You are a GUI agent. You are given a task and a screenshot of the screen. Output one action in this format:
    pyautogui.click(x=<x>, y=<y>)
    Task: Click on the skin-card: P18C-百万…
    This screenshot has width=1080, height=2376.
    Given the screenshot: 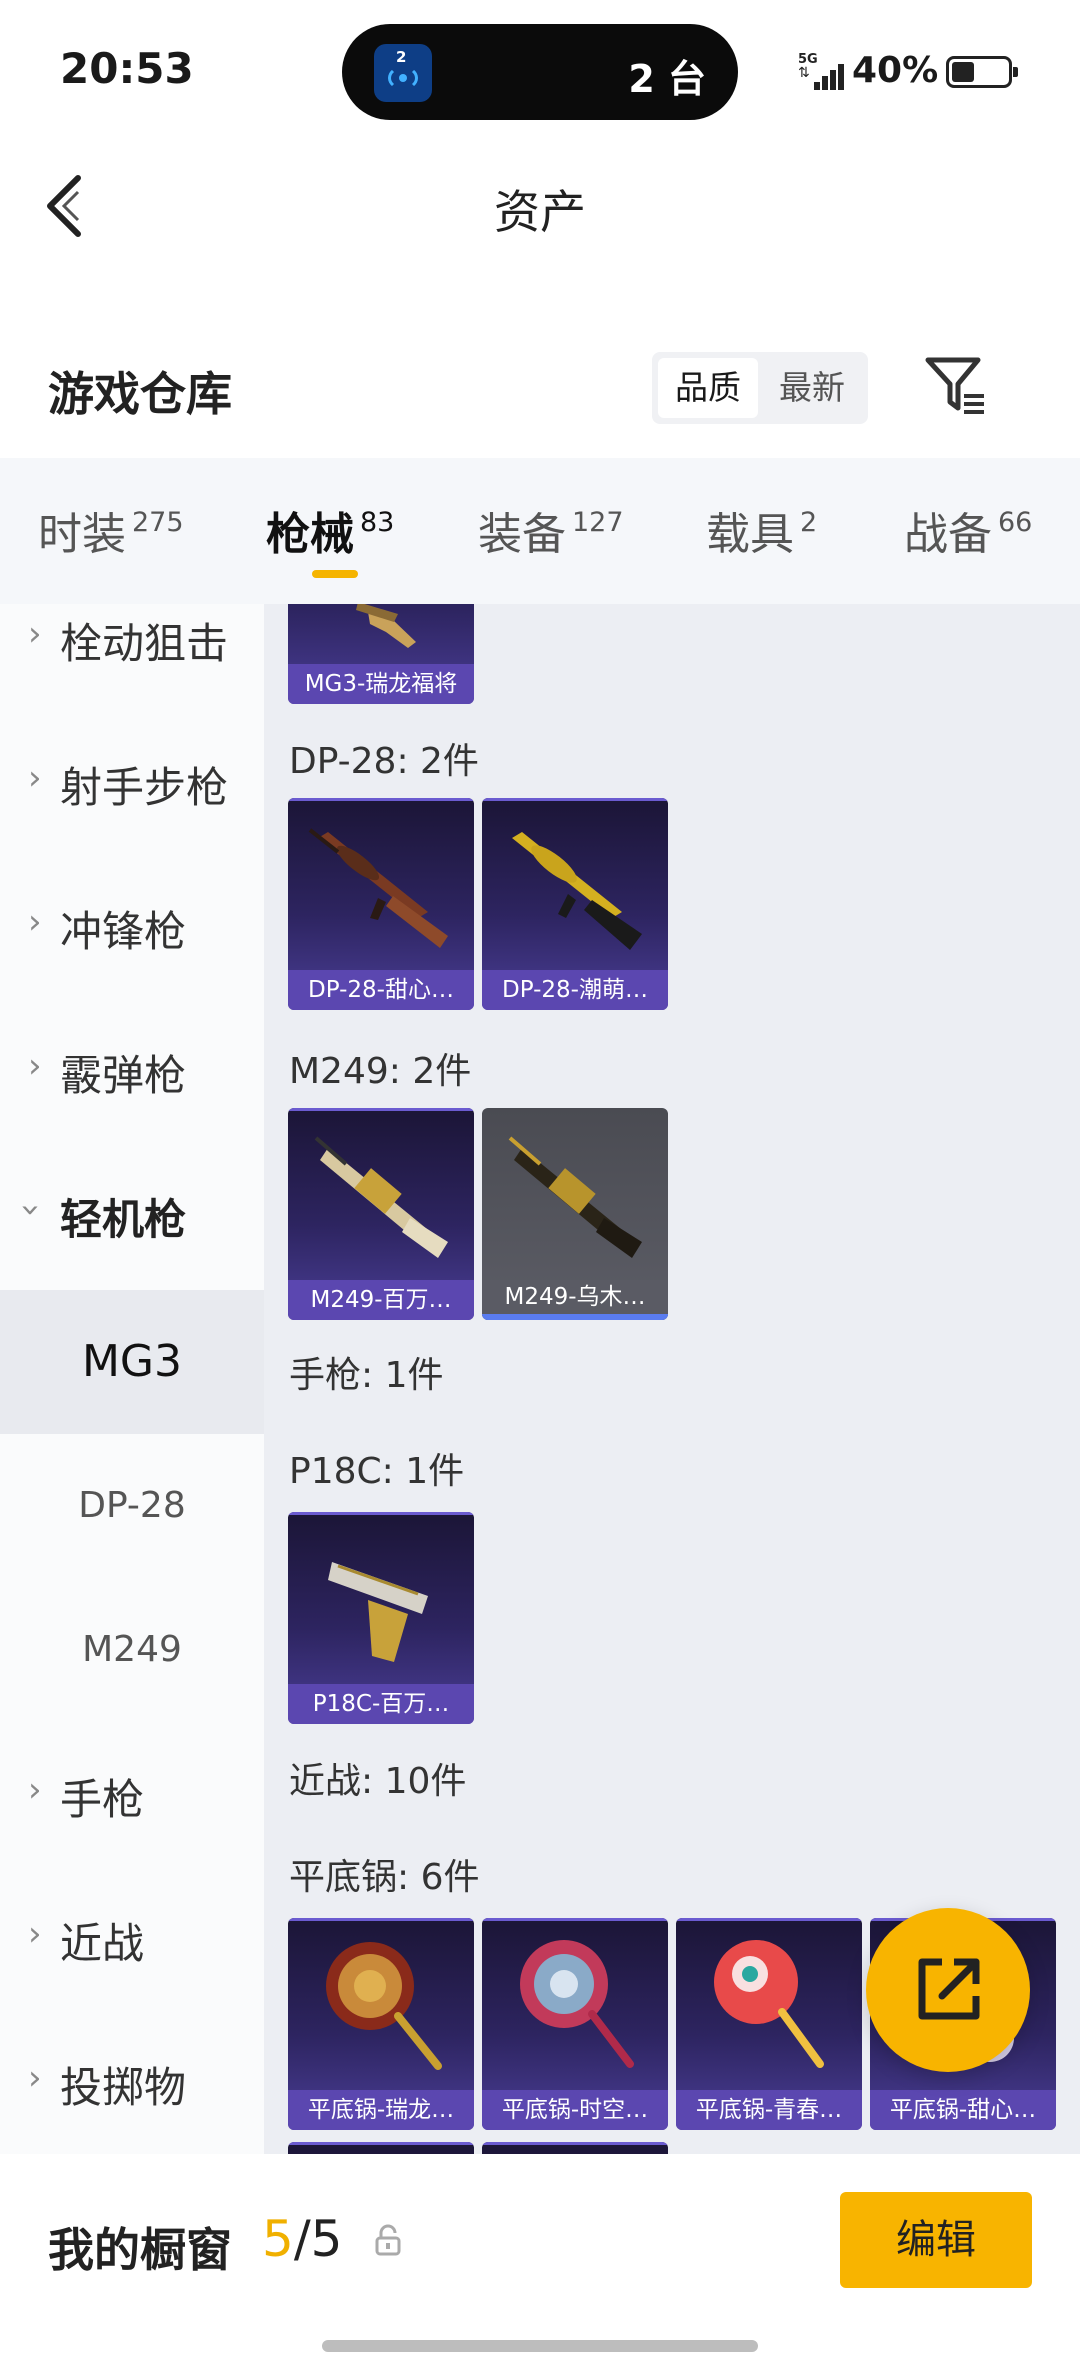 What is the action you would take?
    pyautogui.click(x=381, y=1618)
    